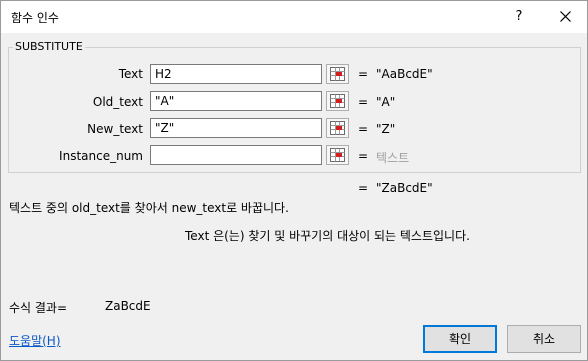 This screenshot has width=588, height=361. I want to click on close-button, so click(565, 17).